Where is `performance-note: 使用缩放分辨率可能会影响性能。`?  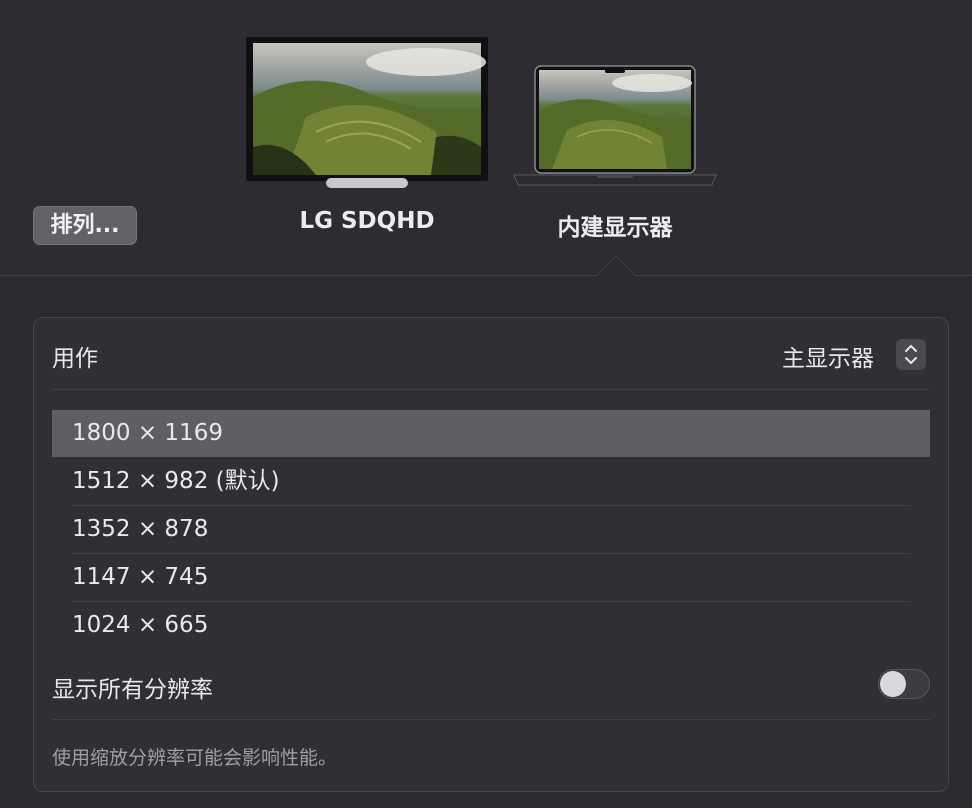 performance-note: 使用缩放分辨率可能会影响性能。 is located at coordinates (195, 758).